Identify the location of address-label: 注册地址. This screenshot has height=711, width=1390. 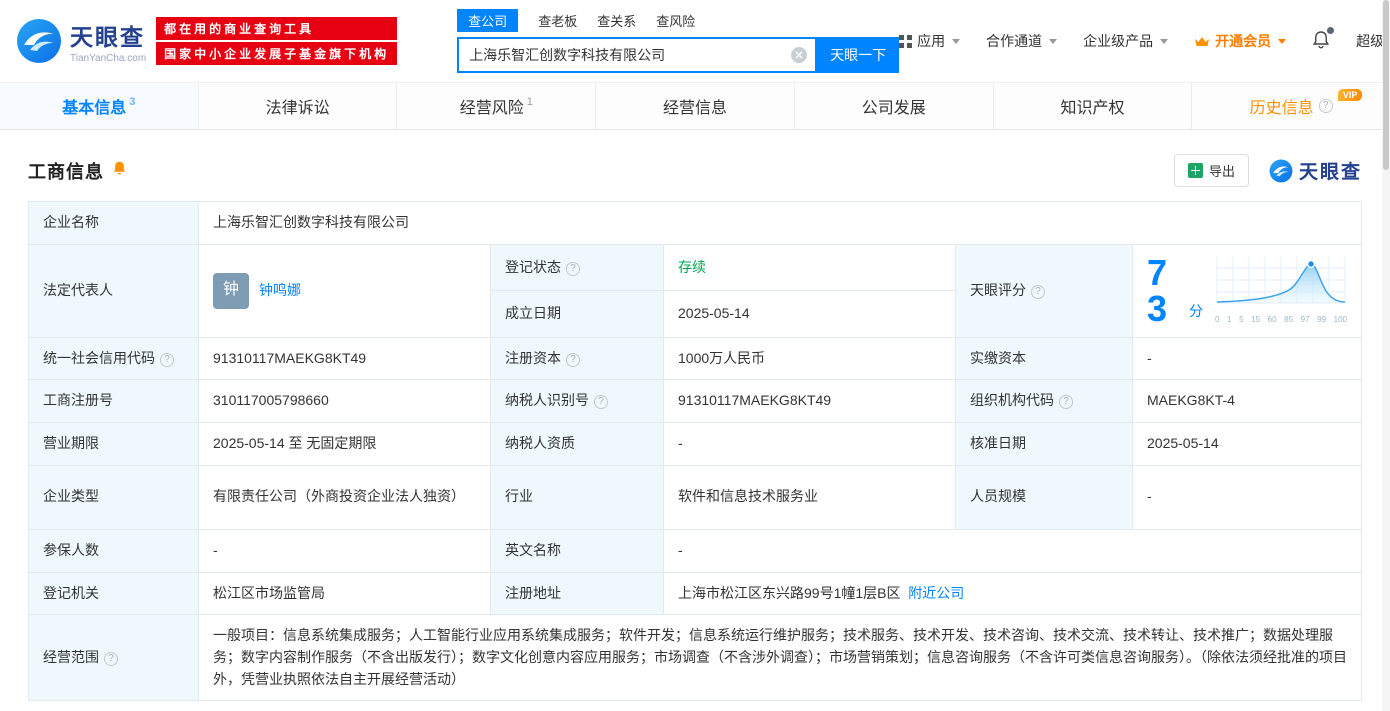
(577, 593).